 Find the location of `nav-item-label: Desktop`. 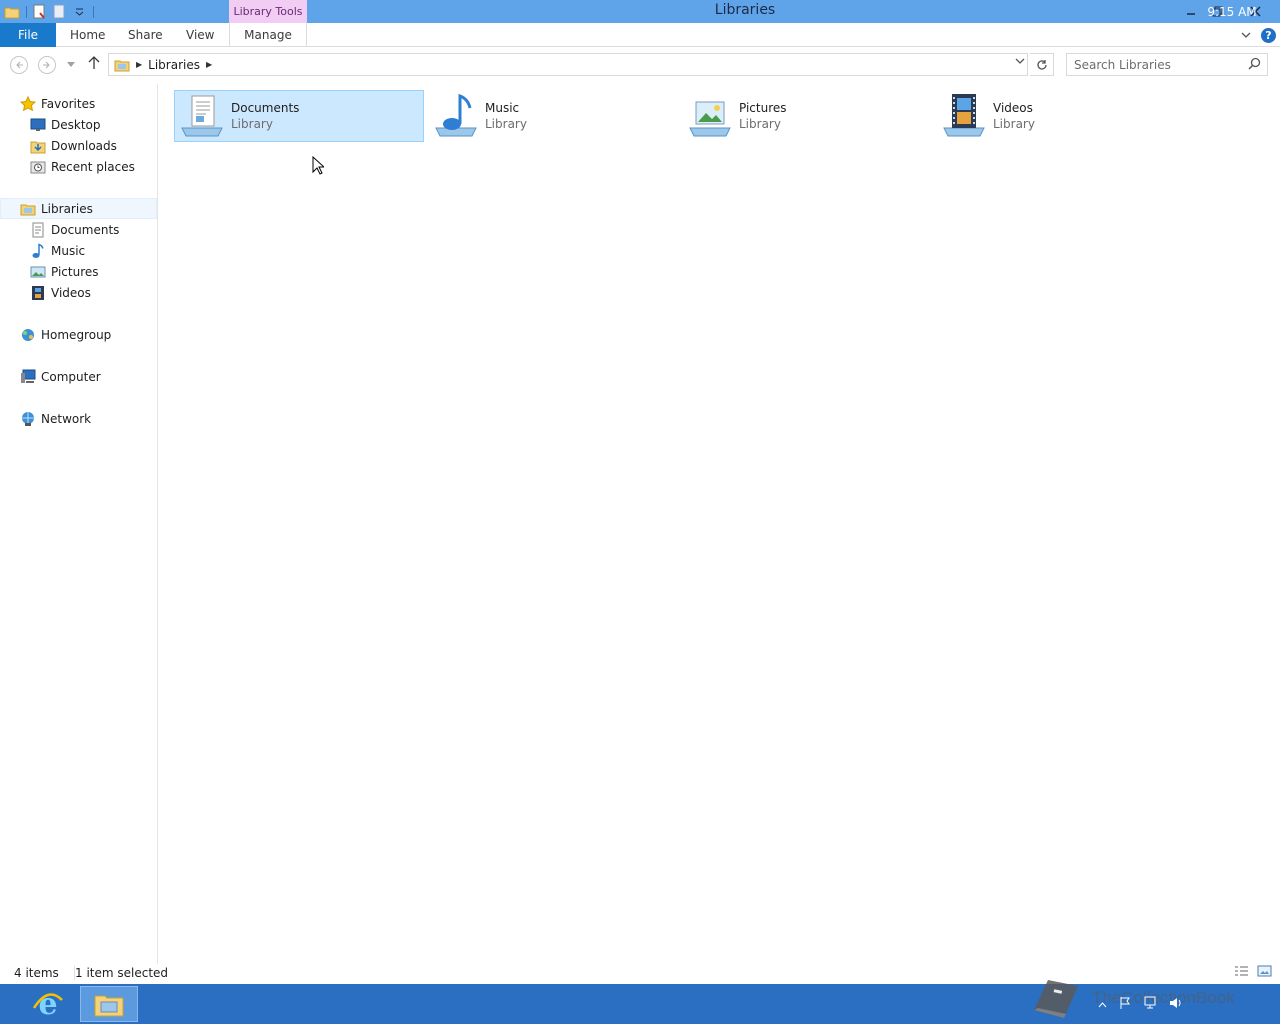

nav-item-label: Desktop is located at coordinates (76, 124).